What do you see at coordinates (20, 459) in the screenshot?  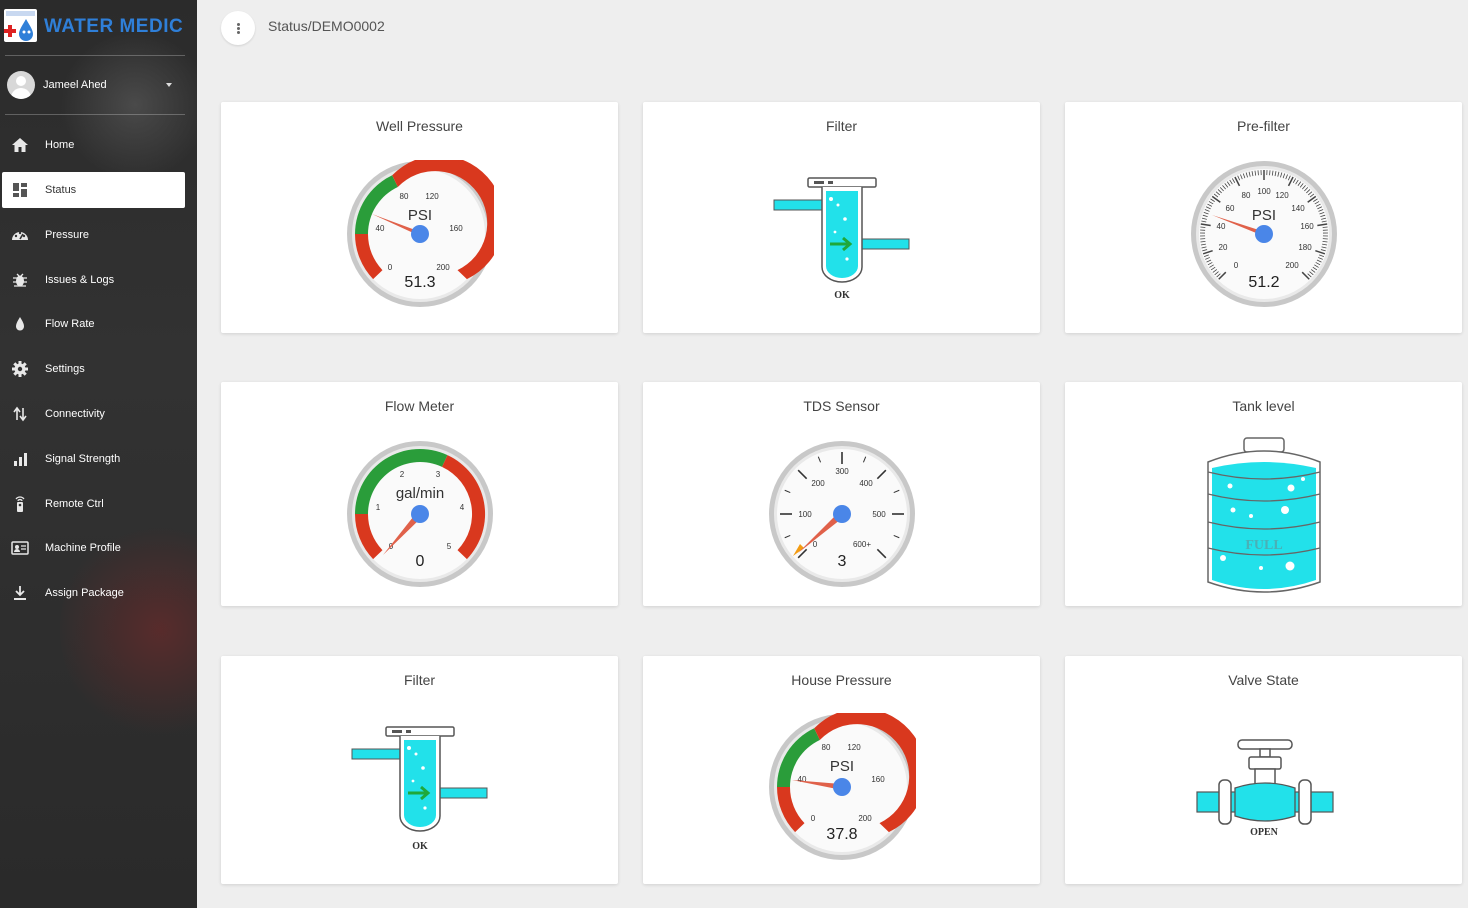 I see `signal-bars-icon` at bounding box center [20, 459].